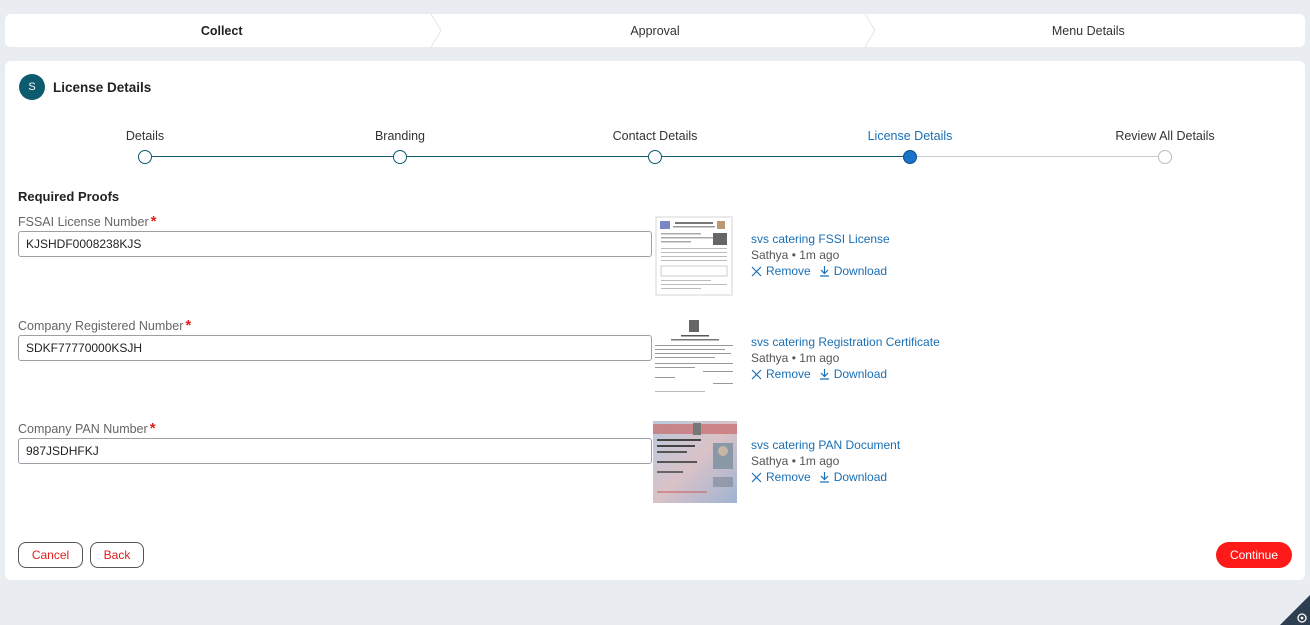  What do you see at coordinates (1165, 136) in the screenshot?
I see `stepper-label: Review All Details` at bounding box center [1165, 136].